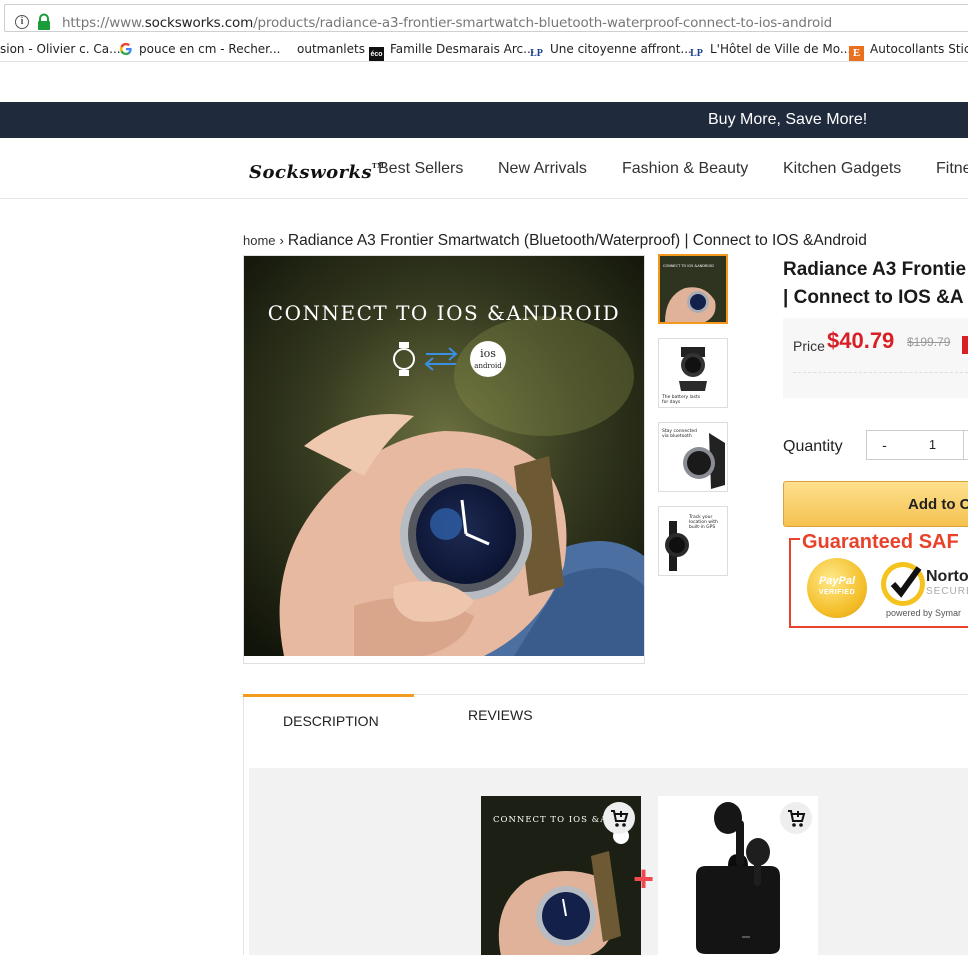  What do you see at coordinates (842, 169) in the screenshot?
I see `nav-kitchen-gadgets: Kitchen Gadgets` at bounding box center [842, 169].